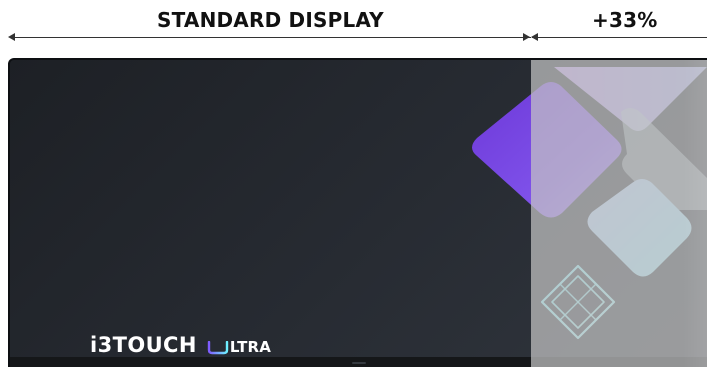 The image size is (707, 367). I want to click on extra-width-dimension-line, so click(619, 37).